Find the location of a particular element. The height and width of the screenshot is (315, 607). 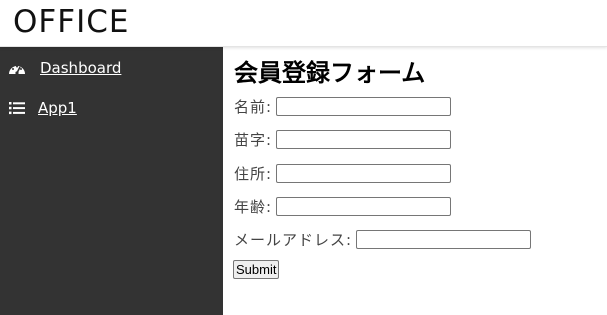

list-icon is located at coordinates (17, 108).